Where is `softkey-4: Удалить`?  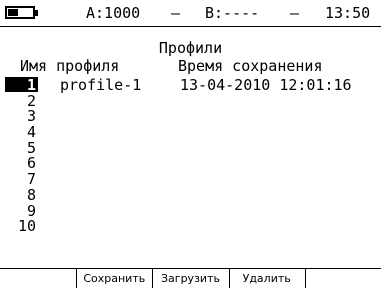 softkey-4: Удалить is located at coordinates (267, 278).